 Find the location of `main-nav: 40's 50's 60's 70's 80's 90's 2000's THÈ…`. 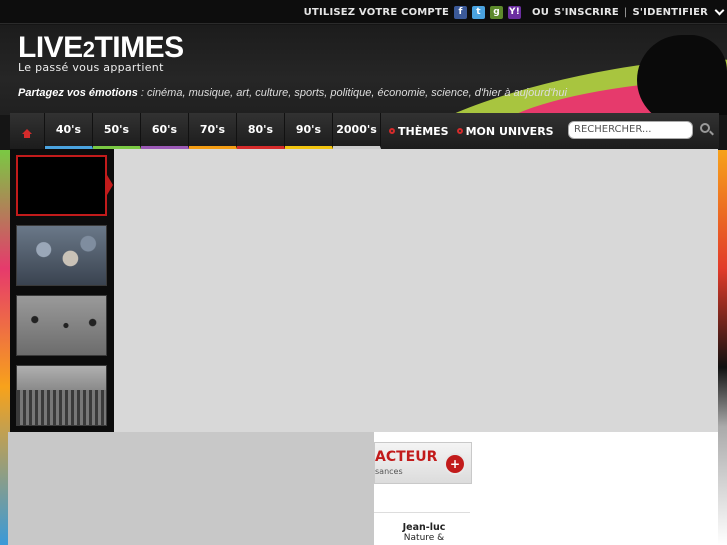

main-nav: 40's 50's 60's 70's 80's 90's 2000's THÈ… is located at coordinates (364, 131).